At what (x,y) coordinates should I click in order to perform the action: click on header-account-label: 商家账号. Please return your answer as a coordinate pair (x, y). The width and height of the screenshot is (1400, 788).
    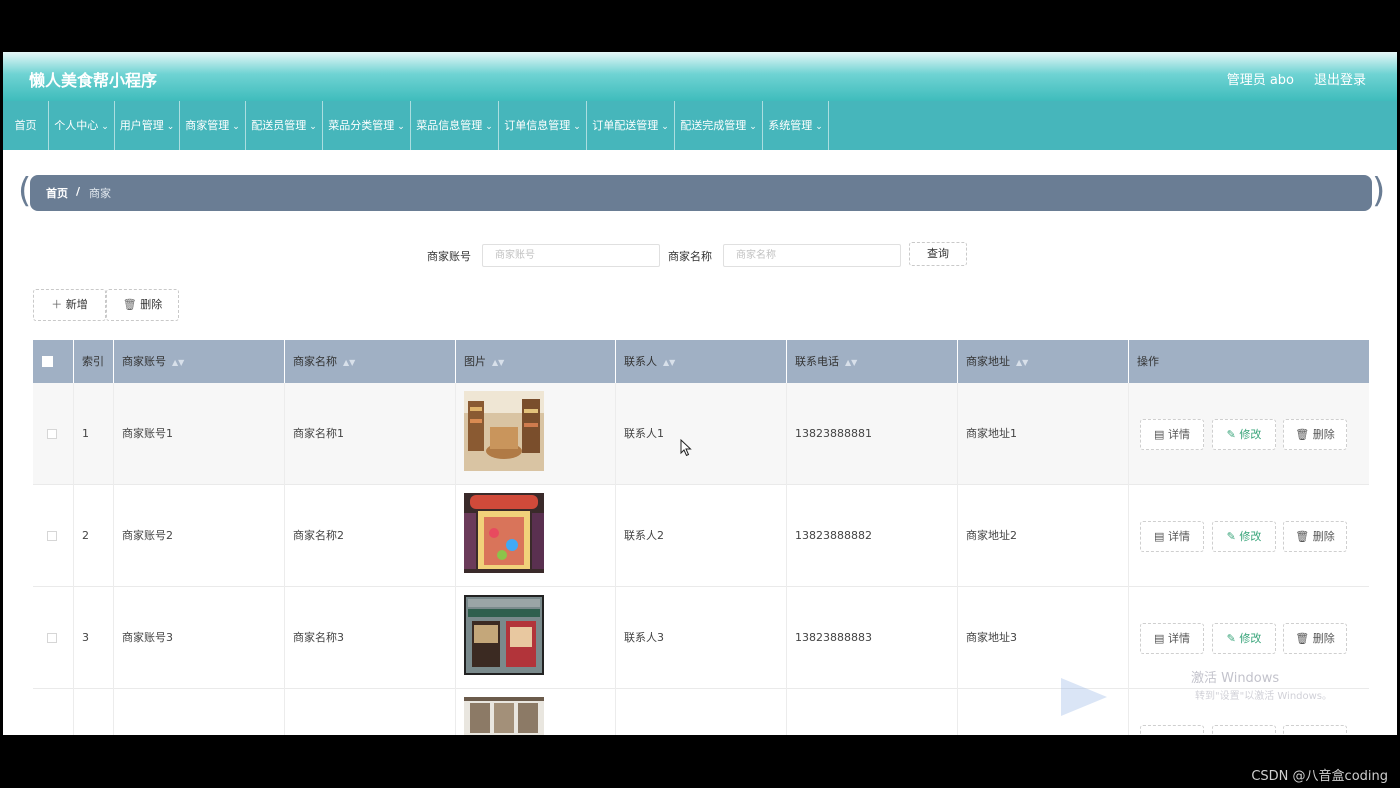
    Looking at the image, I should click on (144, 361).